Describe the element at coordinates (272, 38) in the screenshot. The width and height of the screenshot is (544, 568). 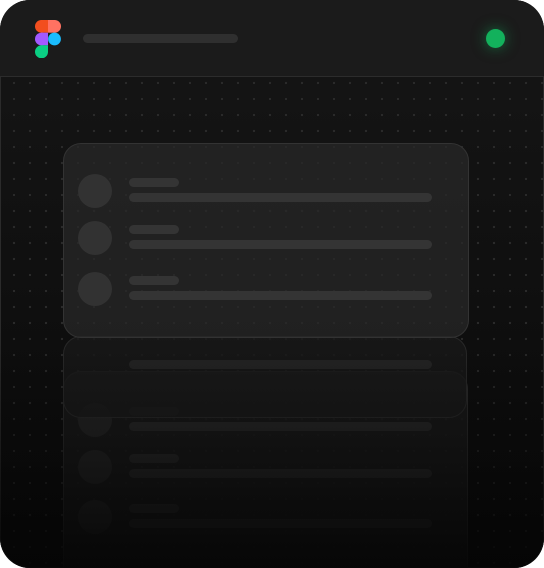
I see `title-bar` at that location.